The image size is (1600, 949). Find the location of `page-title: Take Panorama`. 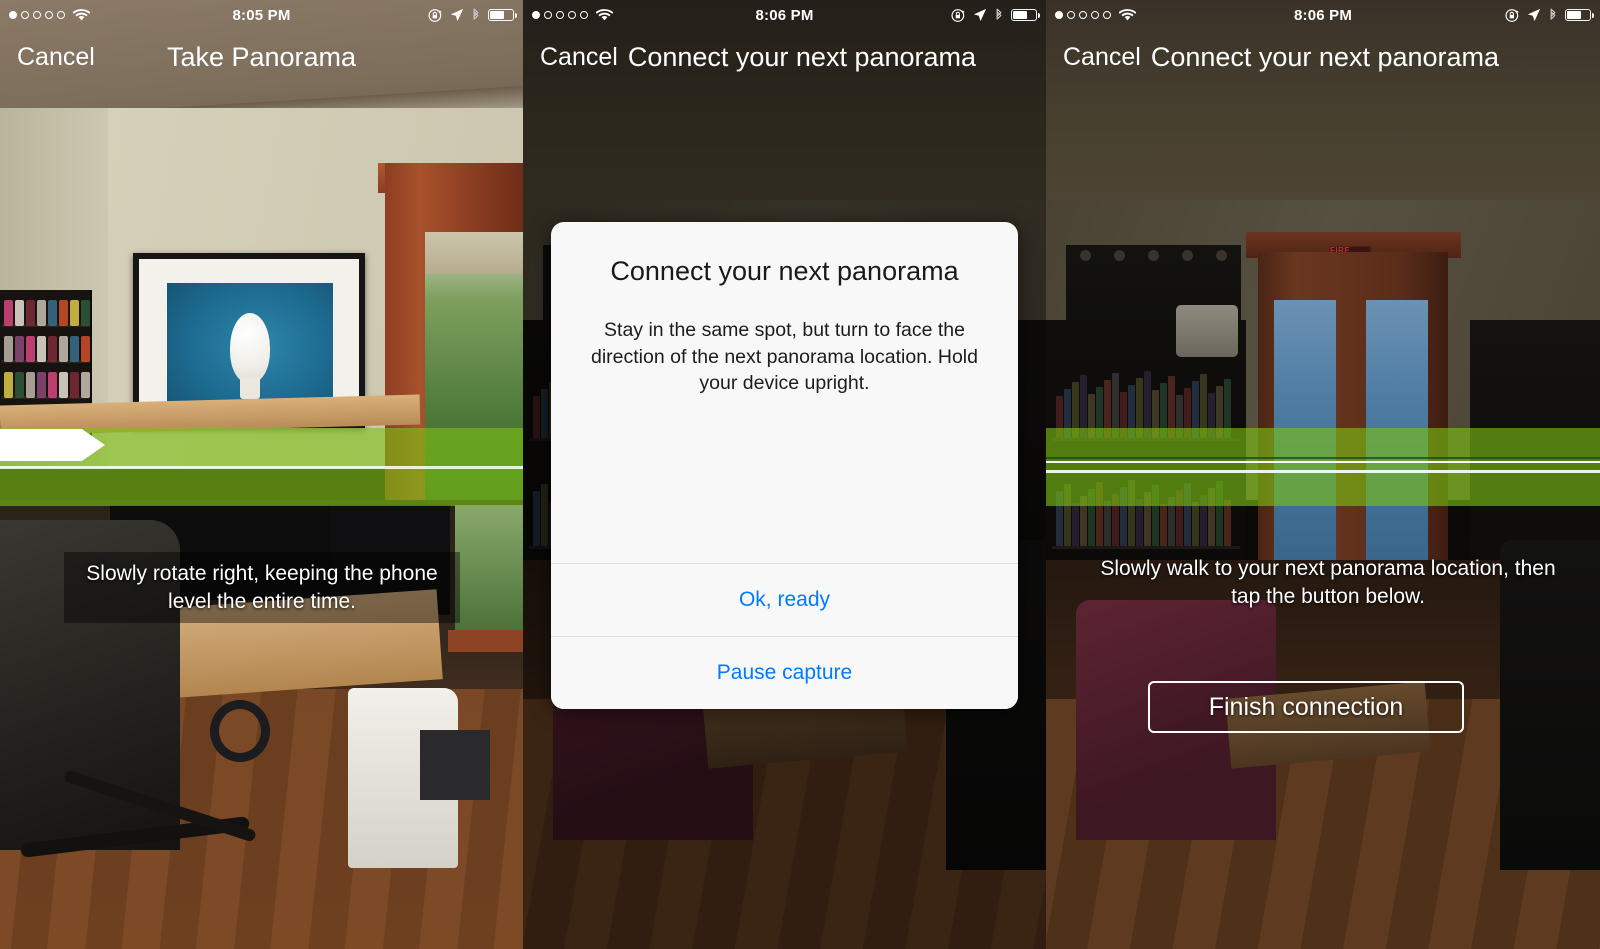

page-title: Take Panorama is located at coordinates (261, 57).